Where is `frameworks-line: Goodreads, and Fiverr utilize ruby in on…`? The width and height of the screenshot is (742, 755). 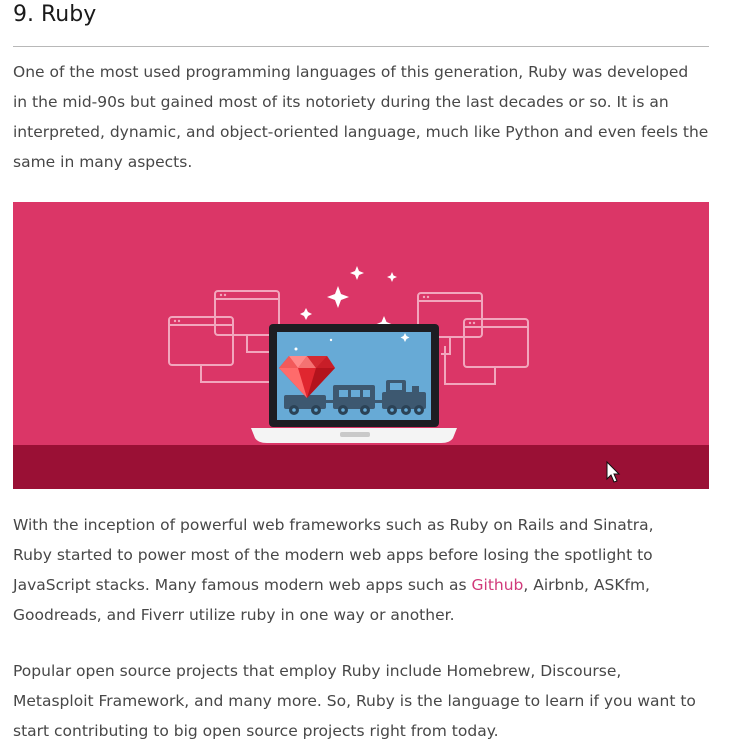 frameworks-line: Goodreads, and Fiverr utilize ruby in on… is located at coordinates (234, 615).